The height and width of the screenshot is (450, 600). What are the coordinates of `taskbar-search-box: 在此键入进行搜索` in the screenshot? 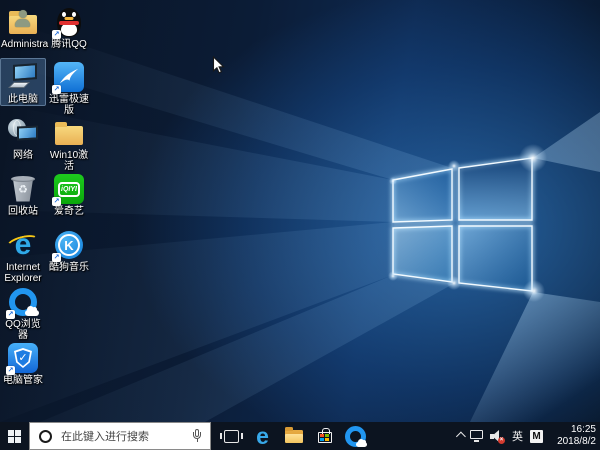 It's located at (120, 436).